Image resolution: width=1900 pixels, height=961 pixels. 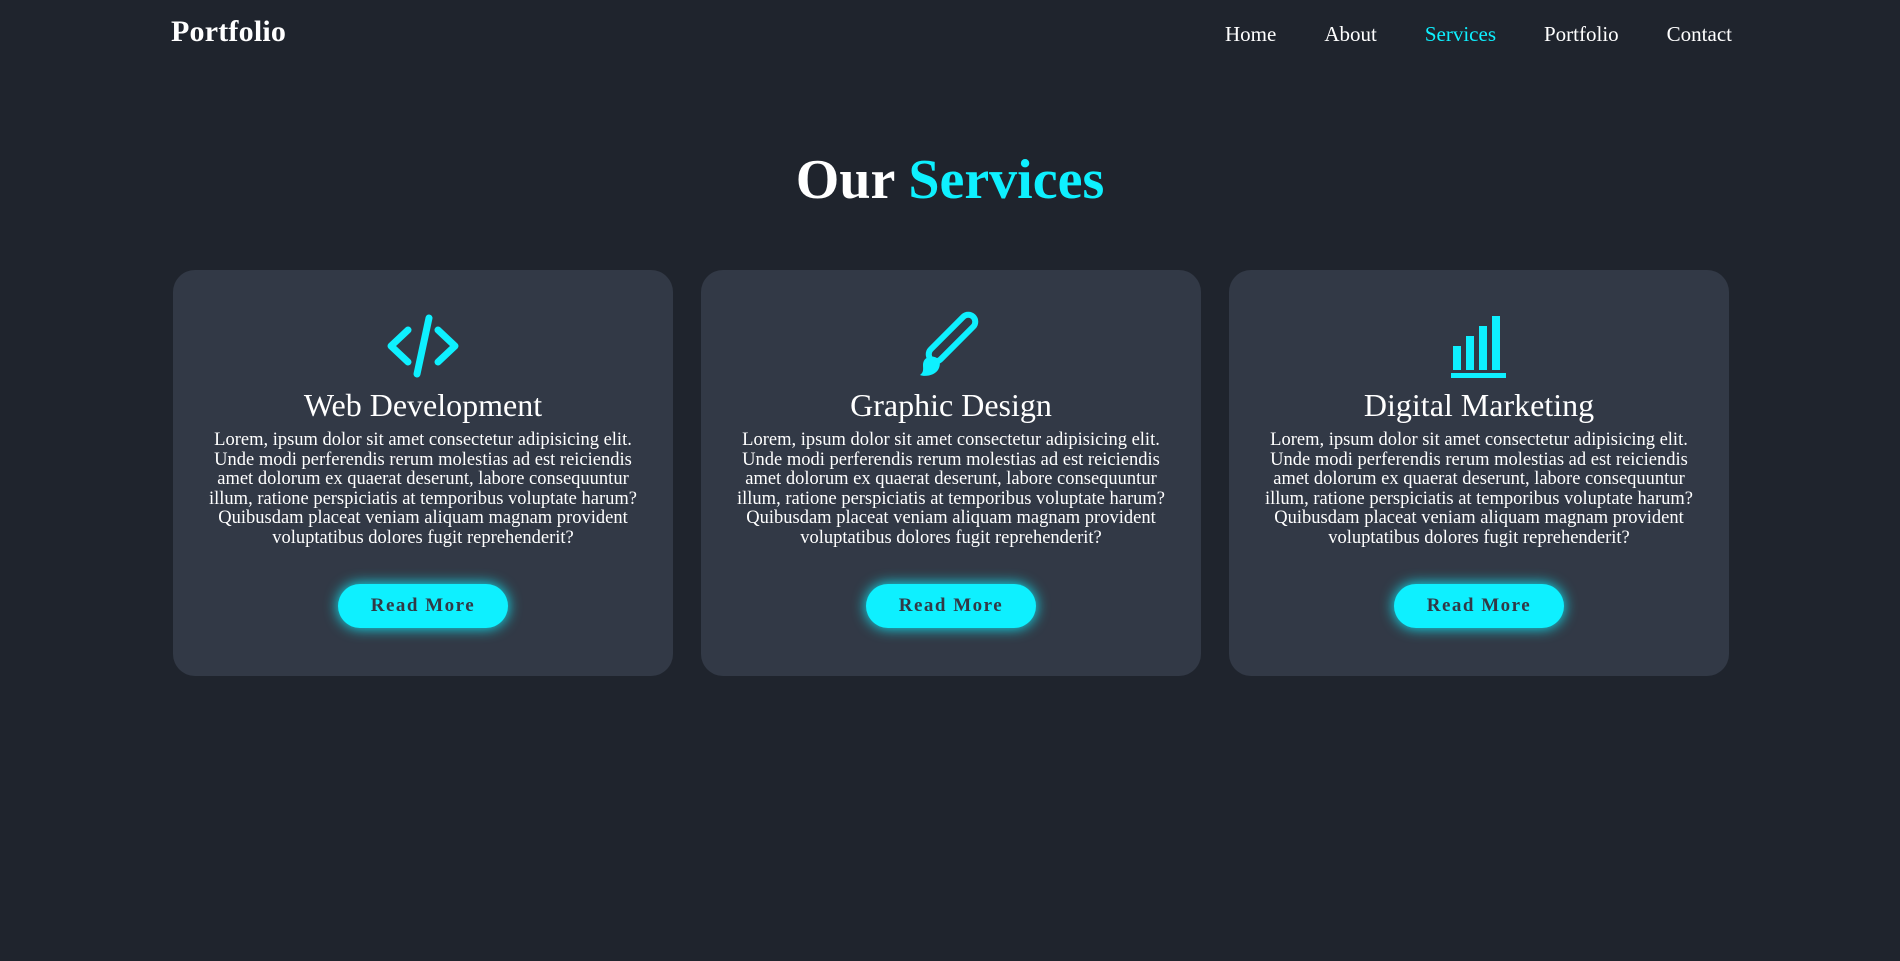 I want to click on main-nav: Home About Services Portfolio Contact, so click(x=1454, y=34).